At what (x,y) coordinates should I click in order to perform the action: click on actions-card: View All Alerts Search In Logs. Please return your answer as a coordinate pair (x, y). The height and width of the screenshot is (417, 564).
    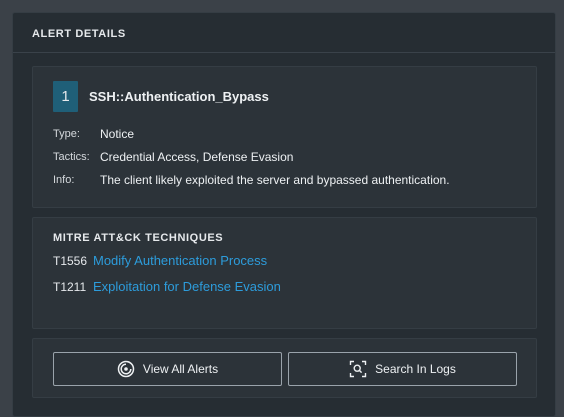
    Looking at the image, I should click on (284, 368).